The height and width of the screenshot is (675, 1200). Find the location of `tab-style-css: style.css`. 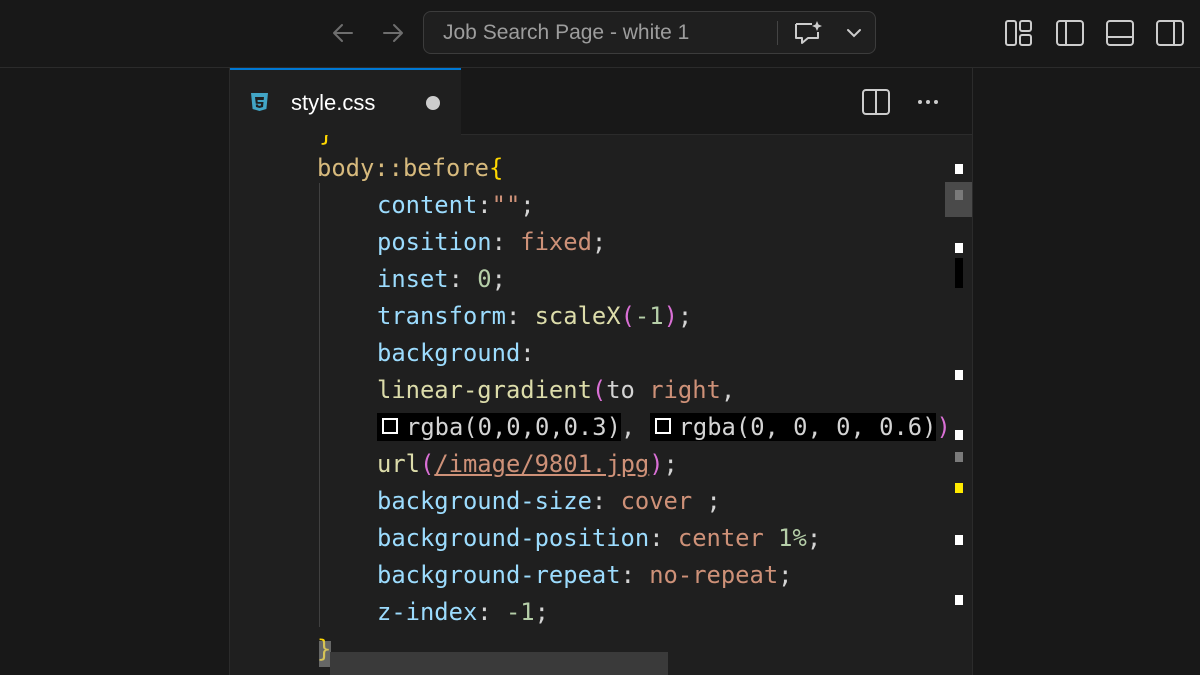

tab-style-css: style.css is located at coordinates (345, 101).